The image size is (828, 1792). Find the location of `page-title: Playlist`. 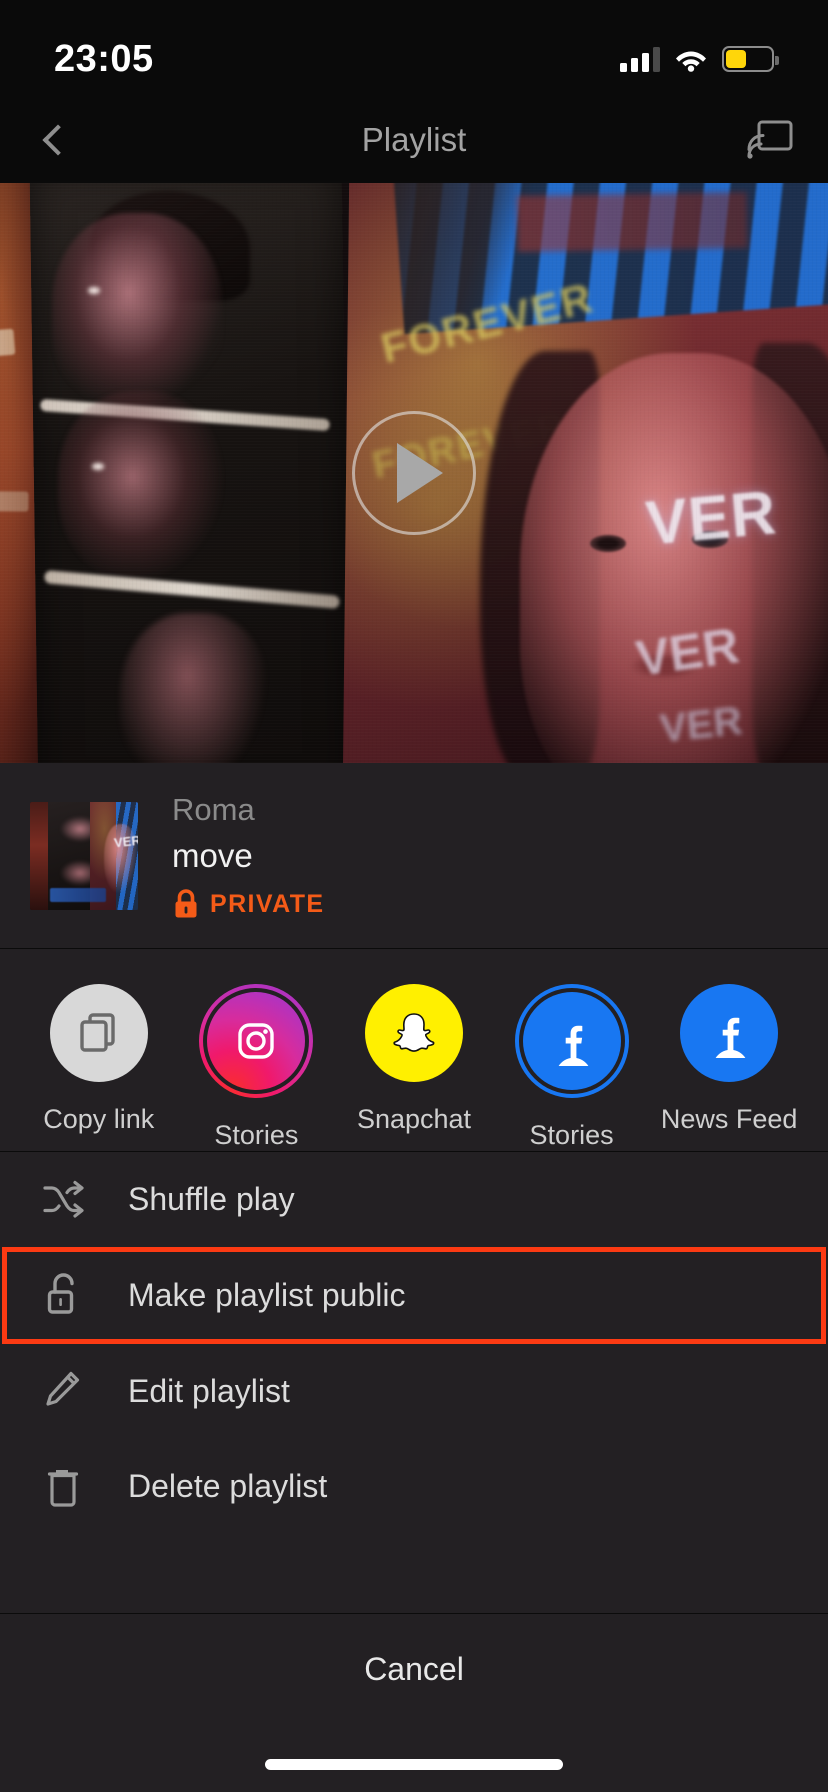

page-title: Playlist is located at coordinates (414, 139).